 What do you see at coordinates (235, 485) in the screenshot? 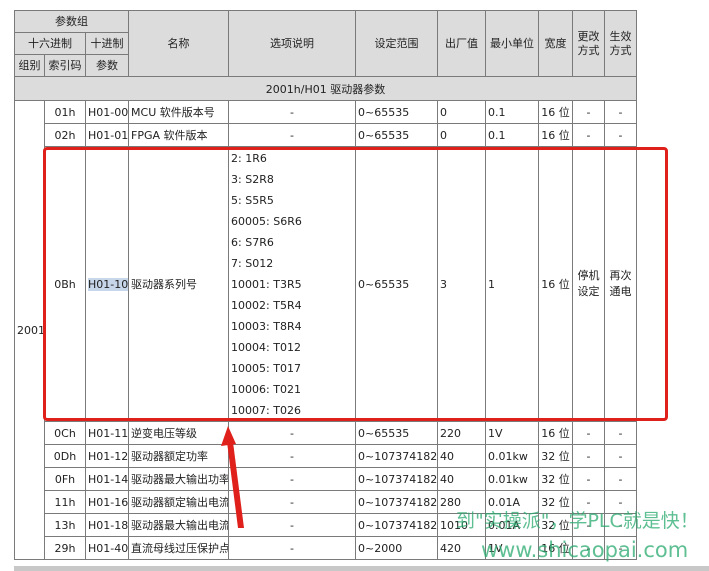
I see `arrow-shaft` at bounding box center [235, 485].